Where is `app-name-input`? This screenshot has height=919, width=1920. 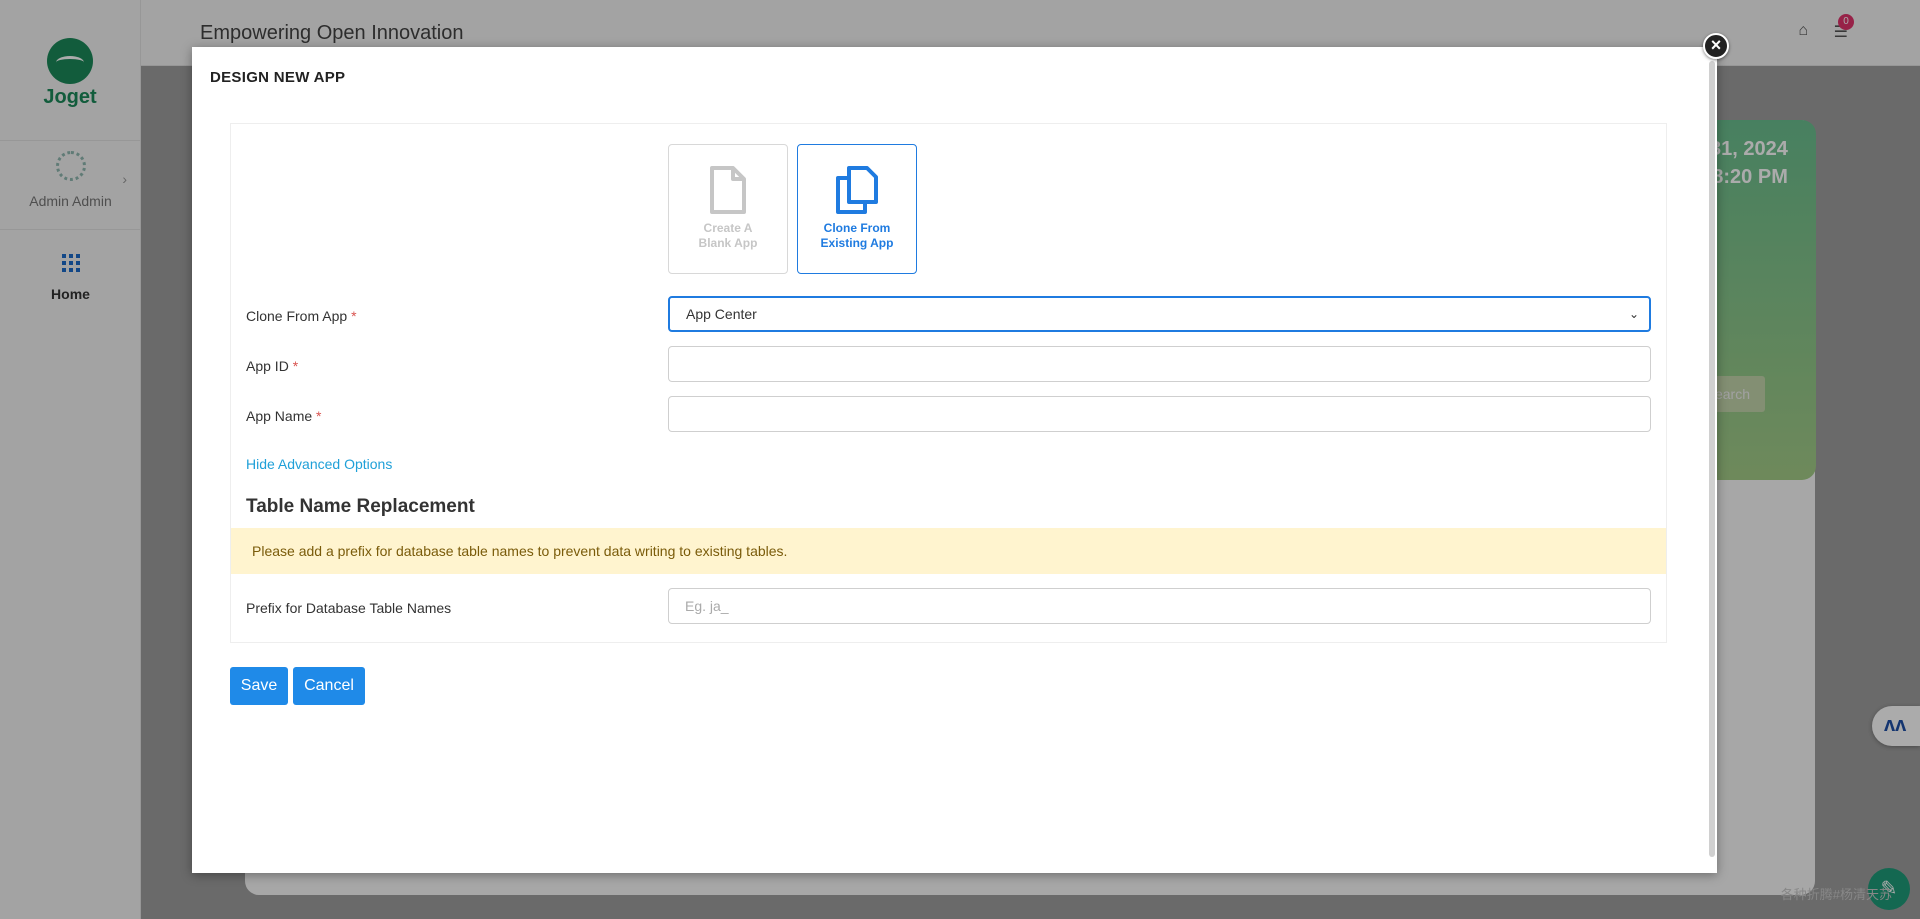
app-name-input is located at coordinates (1159, 414).